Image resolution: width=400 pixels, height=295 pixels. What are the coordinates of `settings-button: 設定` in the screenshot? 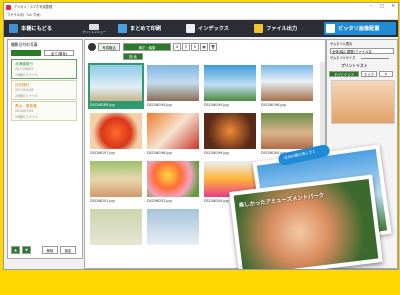 It's located at (68, 250).